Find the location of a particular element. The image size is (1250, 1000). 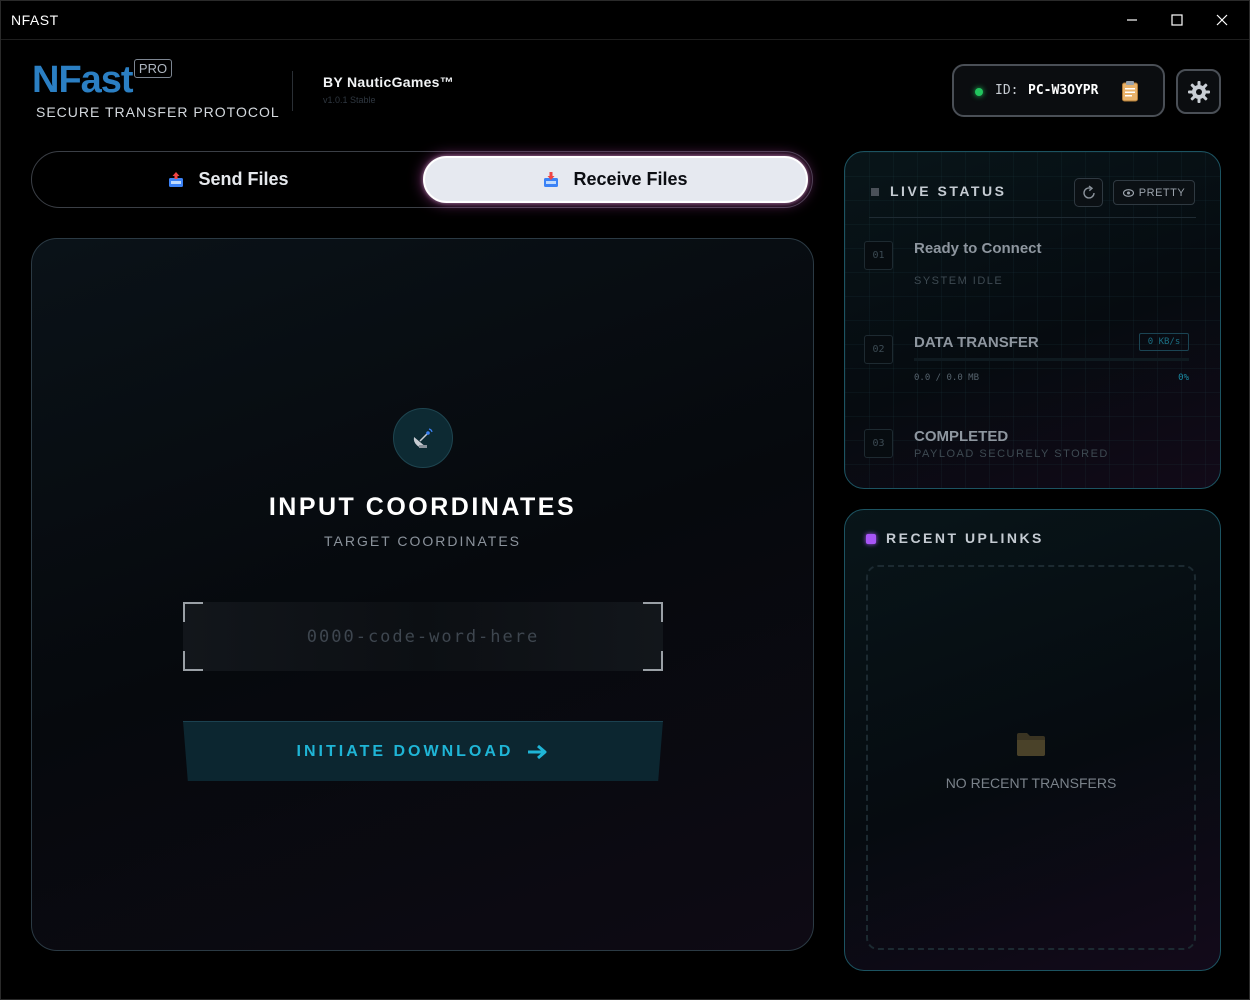

refresh-button is located at coordinates (1088, 192).